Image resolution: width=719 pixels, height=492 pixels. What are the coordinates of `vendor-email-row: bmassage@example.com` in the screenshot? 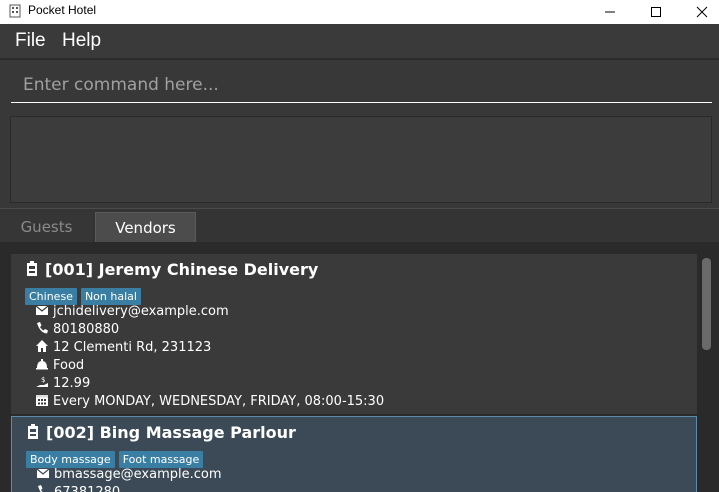 It's located at (129, 475).